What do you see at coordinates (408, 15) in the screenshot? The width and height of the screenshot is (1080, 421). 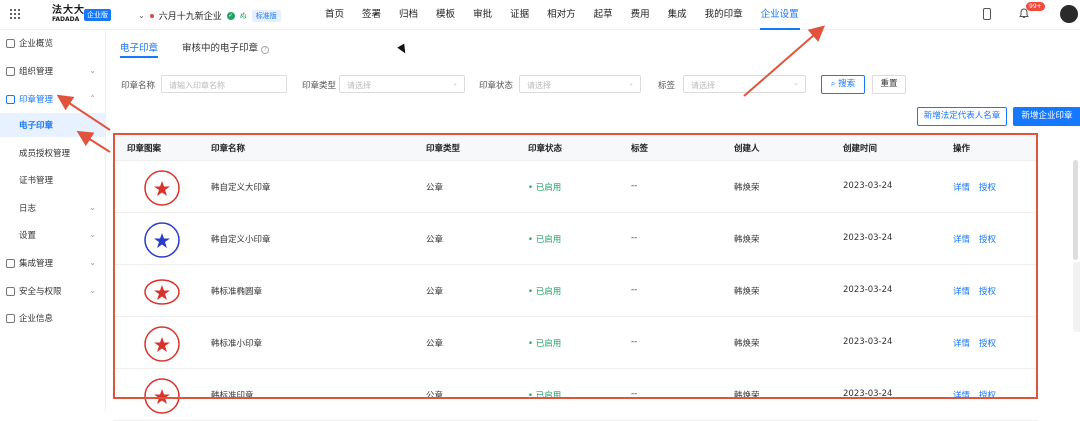 I see `nav-archive: 归档` at bounding box center [408, 15].